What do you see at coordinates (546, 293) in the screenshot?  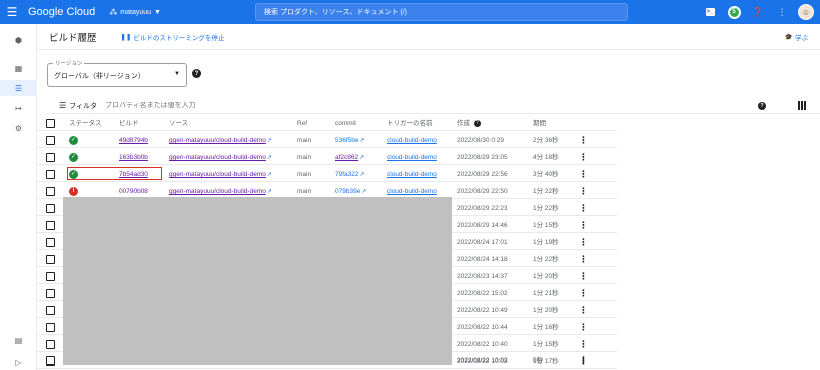 I see `duration-value: 1分 21秒` at bounding box center [546, 293].